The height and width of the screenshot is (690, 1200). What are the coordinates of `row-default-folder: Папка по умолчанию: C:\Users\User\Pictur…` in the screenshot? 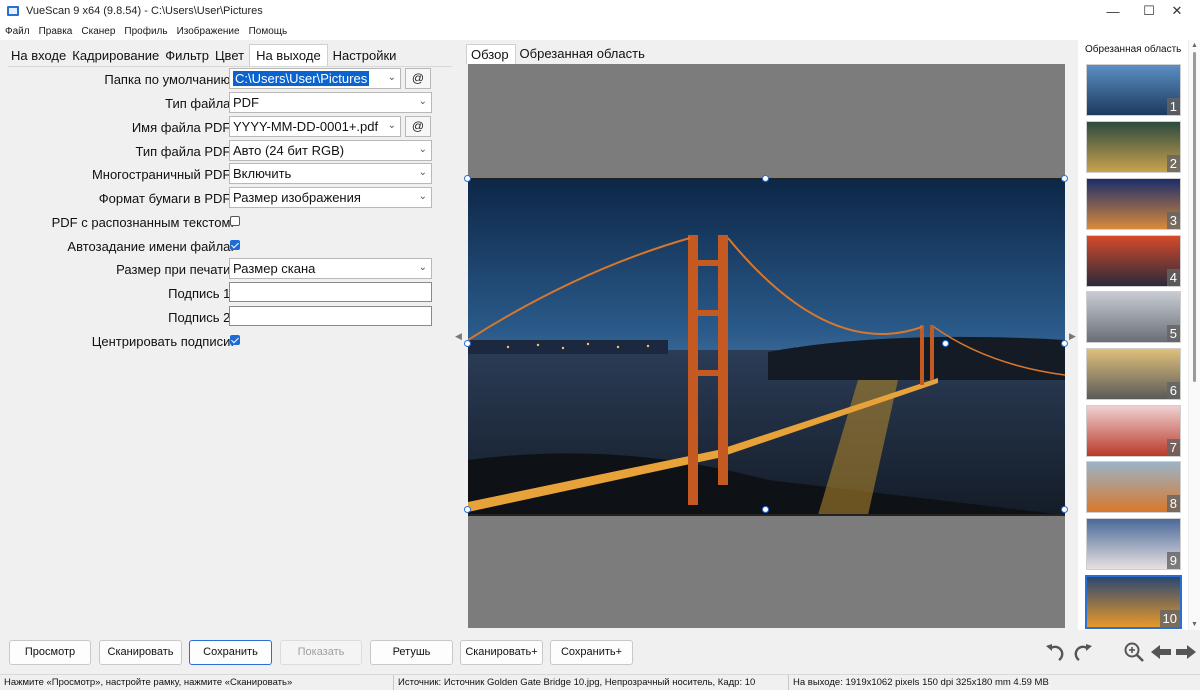 It's located at (230, 79).